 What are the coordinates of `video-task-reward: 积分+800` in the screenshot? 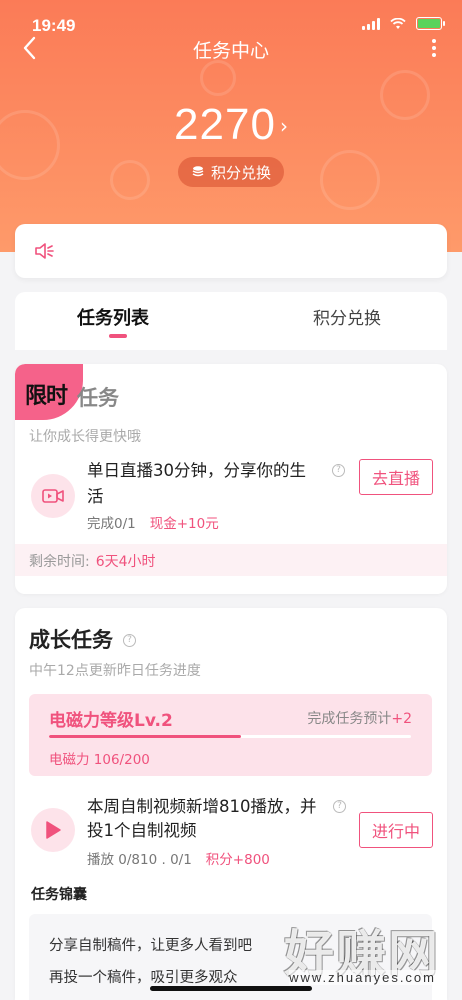 It's located at (237, 860).